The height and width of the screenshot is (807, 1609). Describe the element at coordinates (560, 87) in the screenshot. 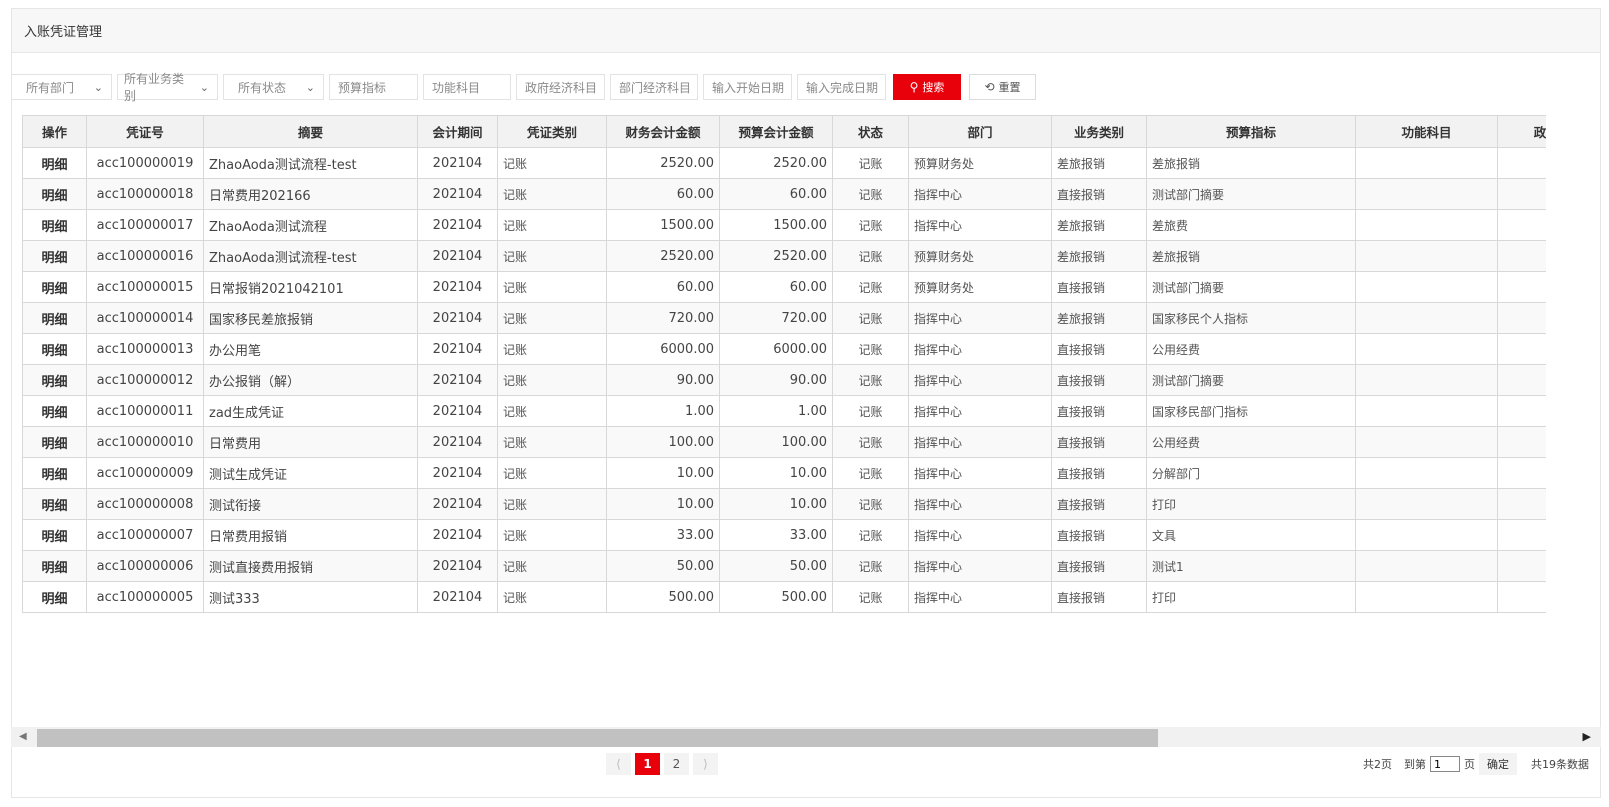

I see `gov-economic-subject-input: 政府经济科目` at that location.